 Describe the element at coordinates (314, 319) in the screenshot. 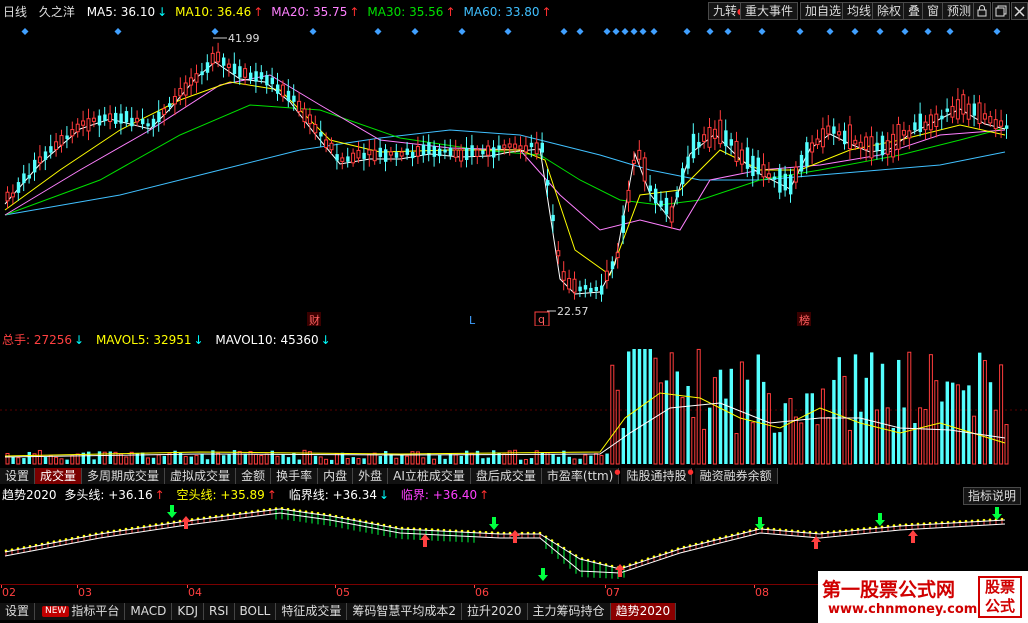

I see `finance-marker: 财` at that location.